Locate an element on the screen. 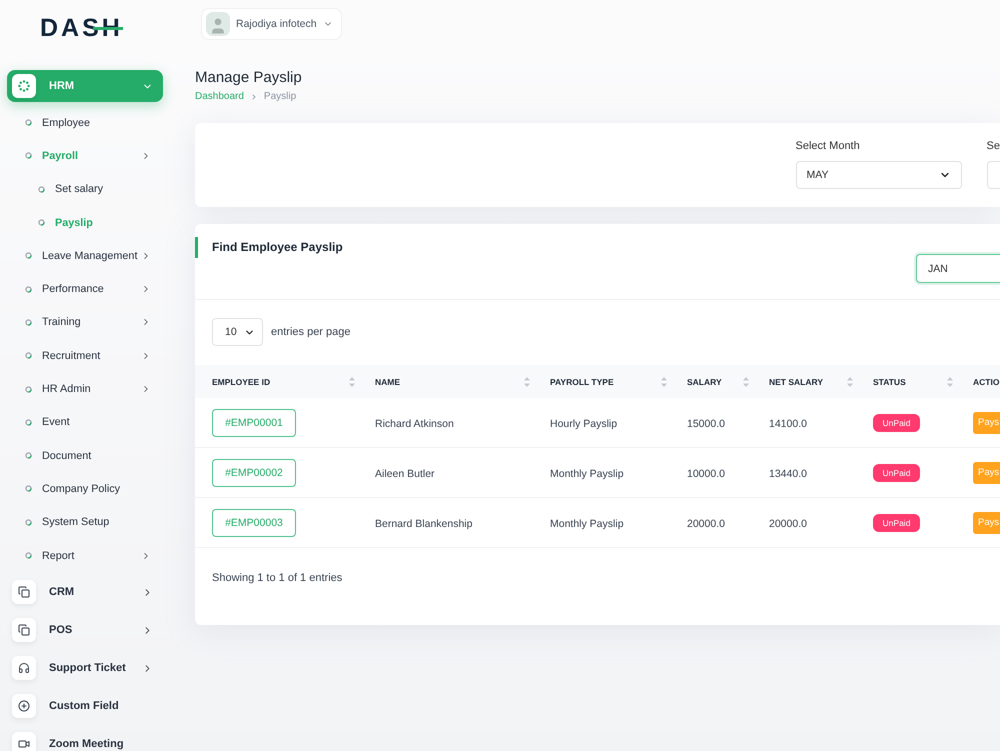 The image size is (1000, 751). circle-plus-icon is located at coordinates (24, 706).